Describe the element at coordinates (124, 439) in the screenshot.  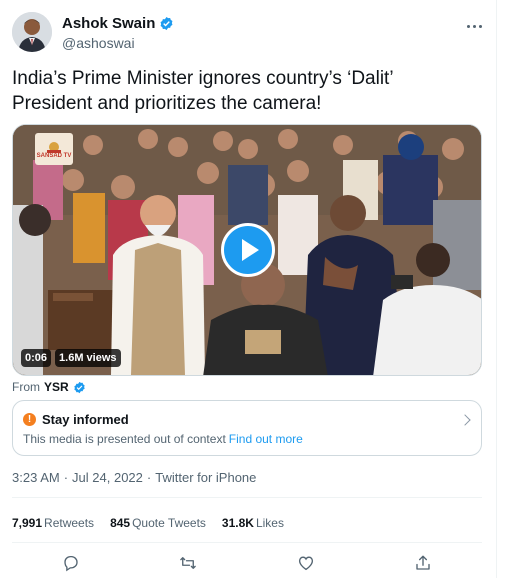
I see `notice-body: This media is presented out of context` at that location.